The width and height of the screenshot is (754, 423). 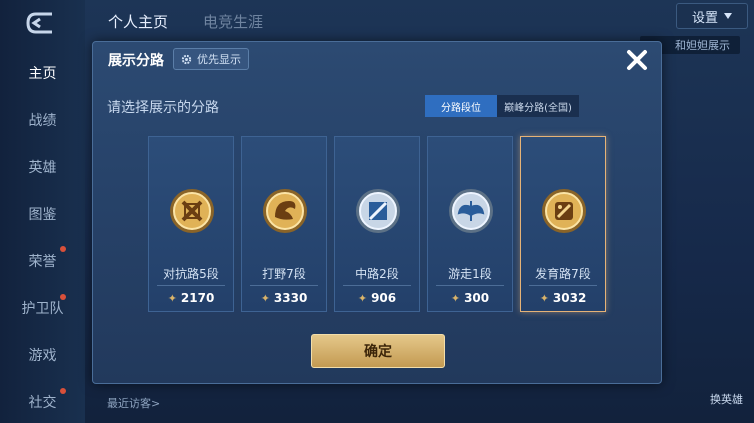 I want to click on settings-button: 设置, so click(x=712, y=16).